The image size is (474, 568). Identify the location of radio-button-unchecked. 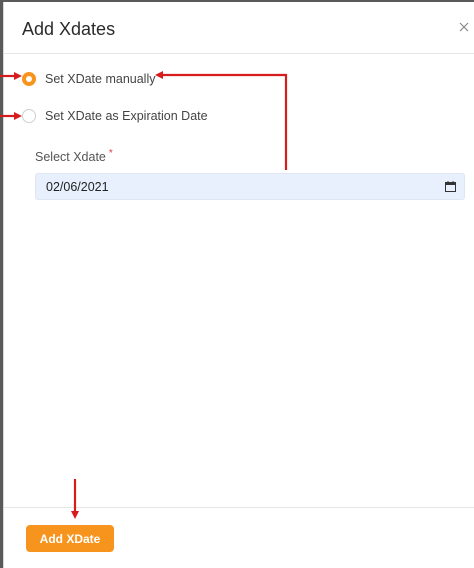
(29, 116).